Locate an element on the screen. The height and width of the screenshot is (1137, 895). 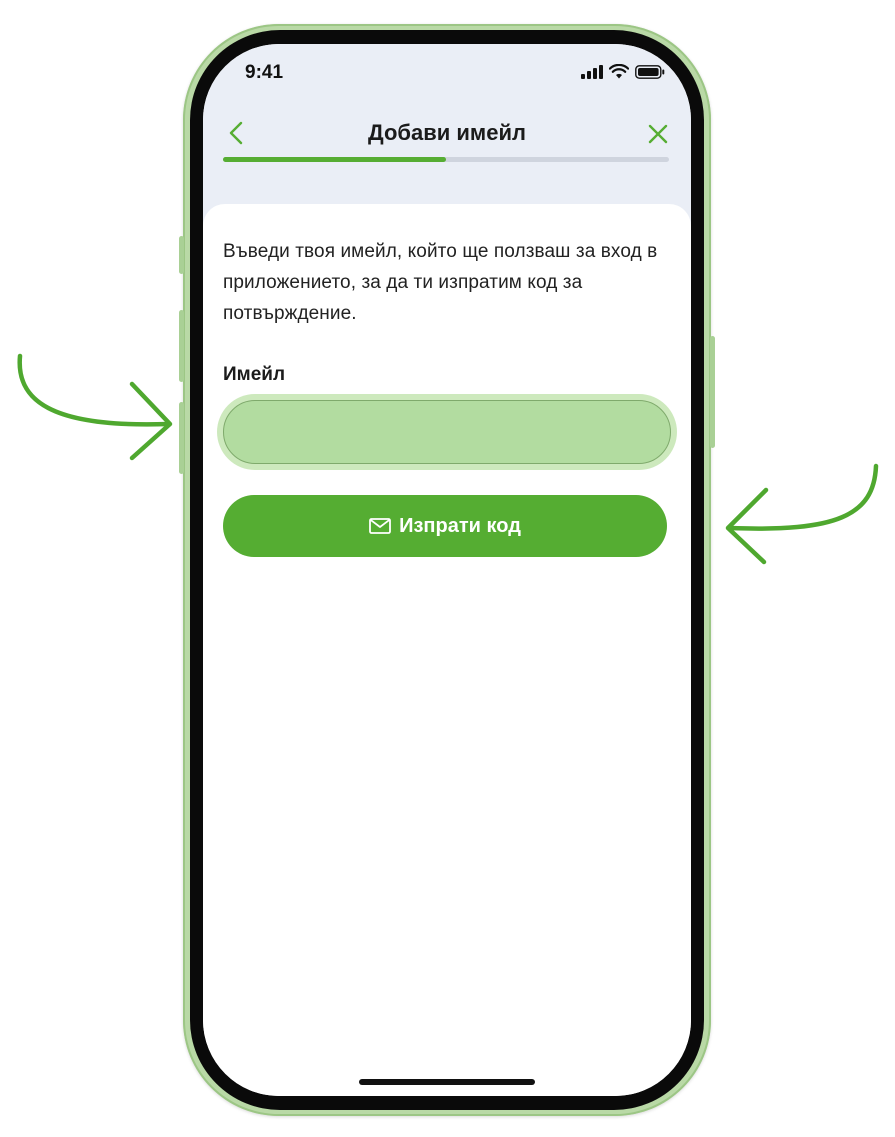
email-label: Имейл is located at coordinates (254, 374).